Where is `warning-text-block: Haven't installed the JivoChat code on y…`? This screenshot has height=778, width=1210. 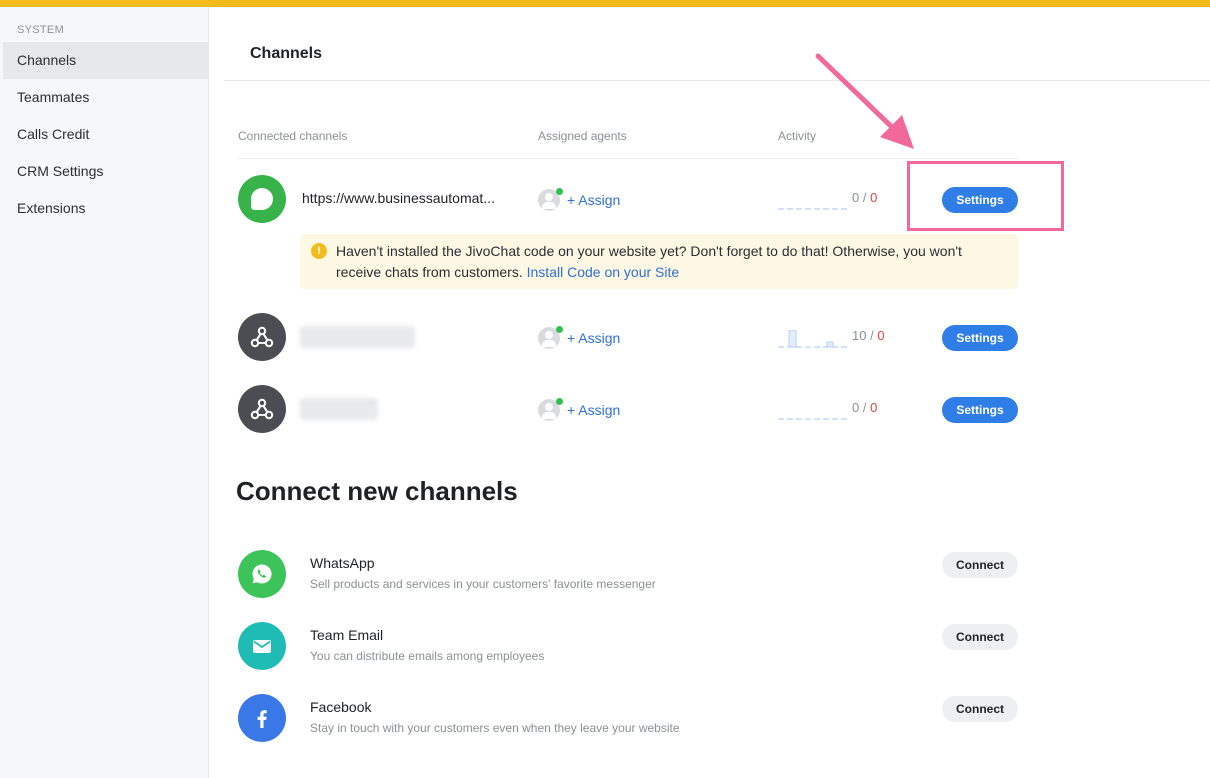
warning-text-block: Haven't installed the JivoChat code on y… is located at coordinates (671, 262).